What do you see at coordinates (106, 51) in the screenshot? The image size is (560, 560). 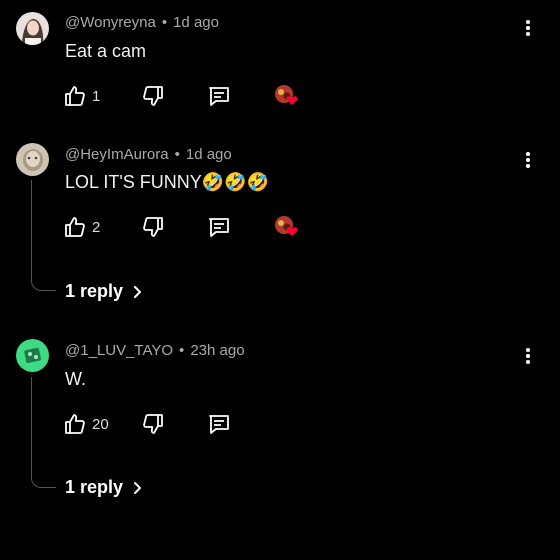 I see `comment-text: Eat a cam` at bounding box center [106, 51].